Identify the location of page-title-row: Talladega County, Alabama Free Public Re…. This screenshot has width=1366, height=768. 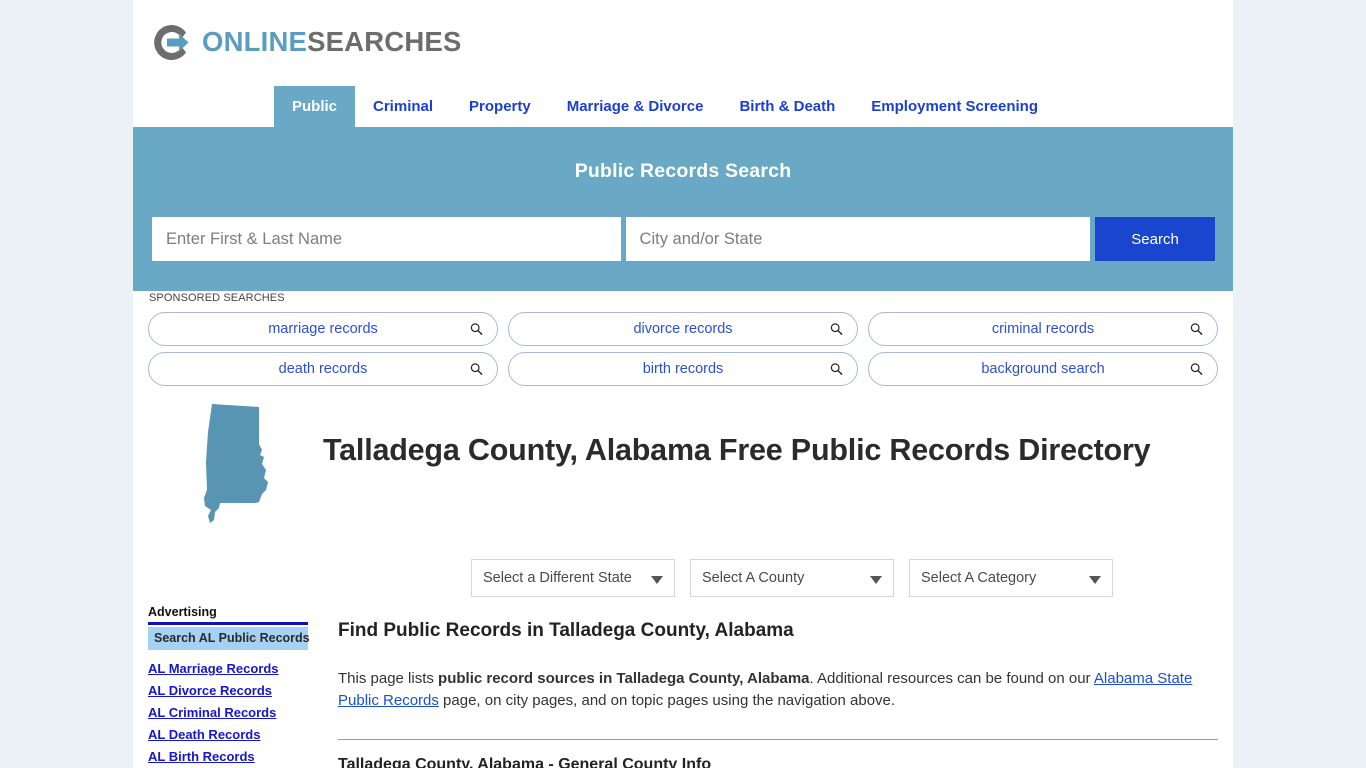
(683, 462).